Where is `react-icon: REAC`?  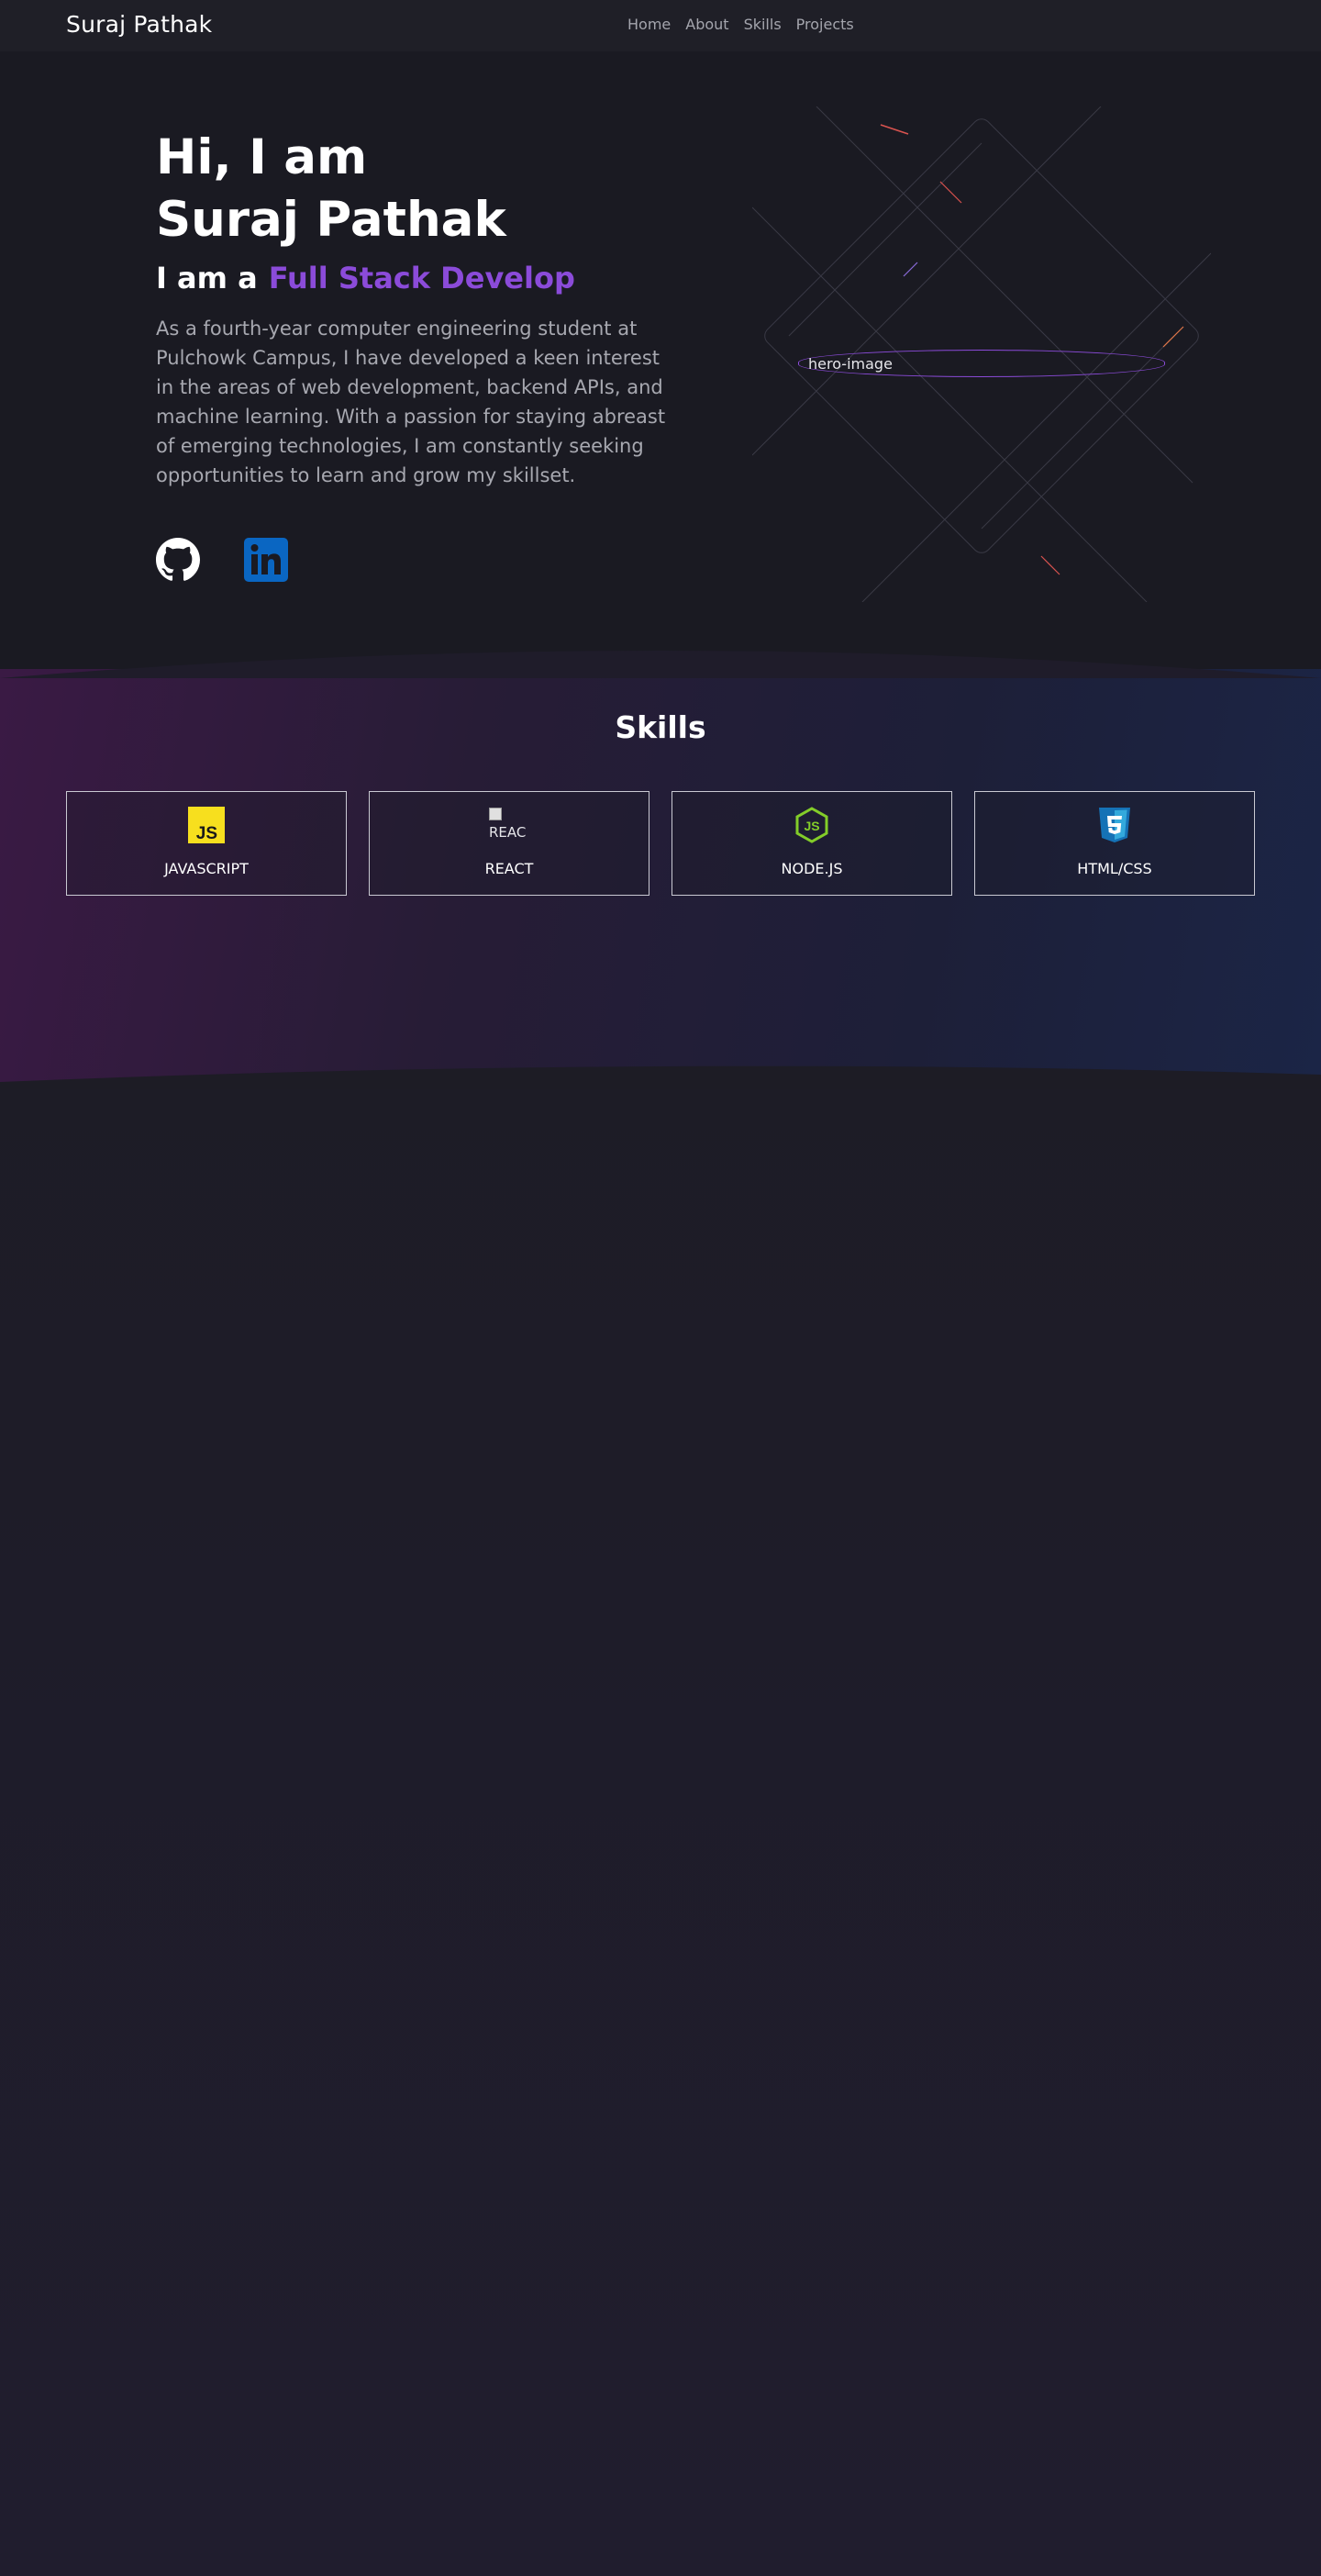
react-icon: REAC is located at coordinates (511, 823).